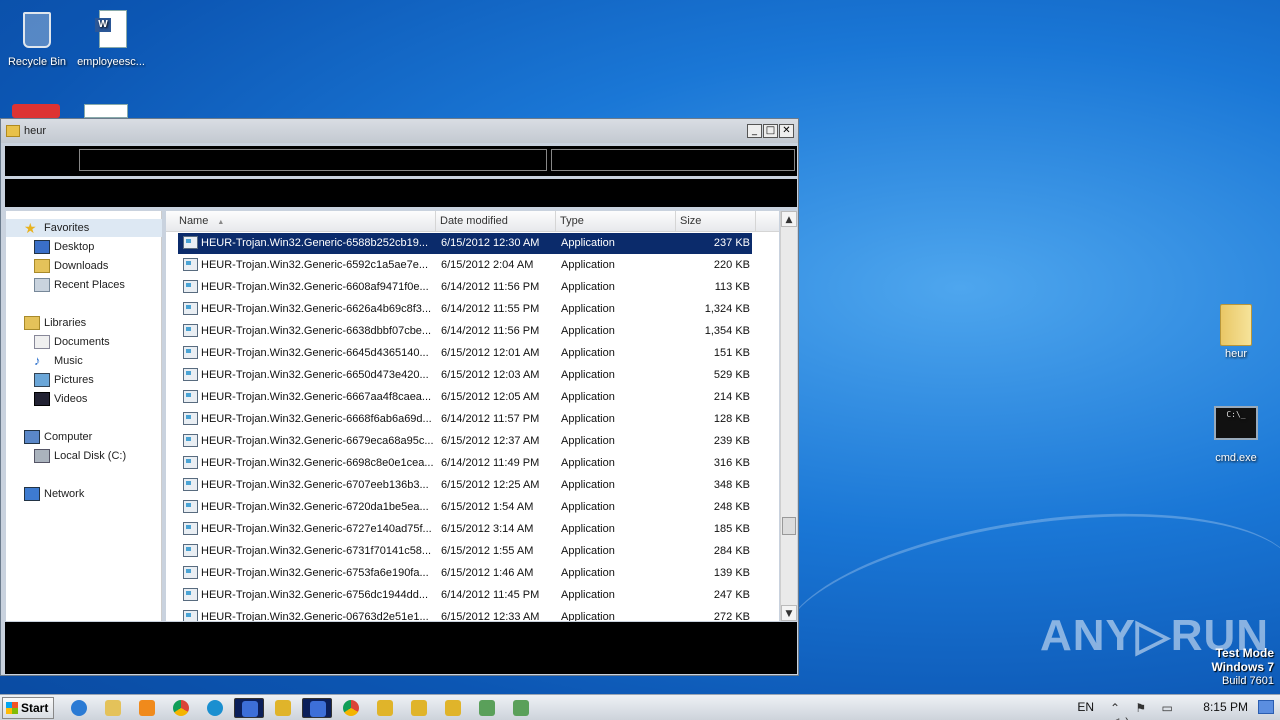 Image resolution: width=1280 pixels, height=720 pixels. I want to click on column-size: Size, so click(716, 221).